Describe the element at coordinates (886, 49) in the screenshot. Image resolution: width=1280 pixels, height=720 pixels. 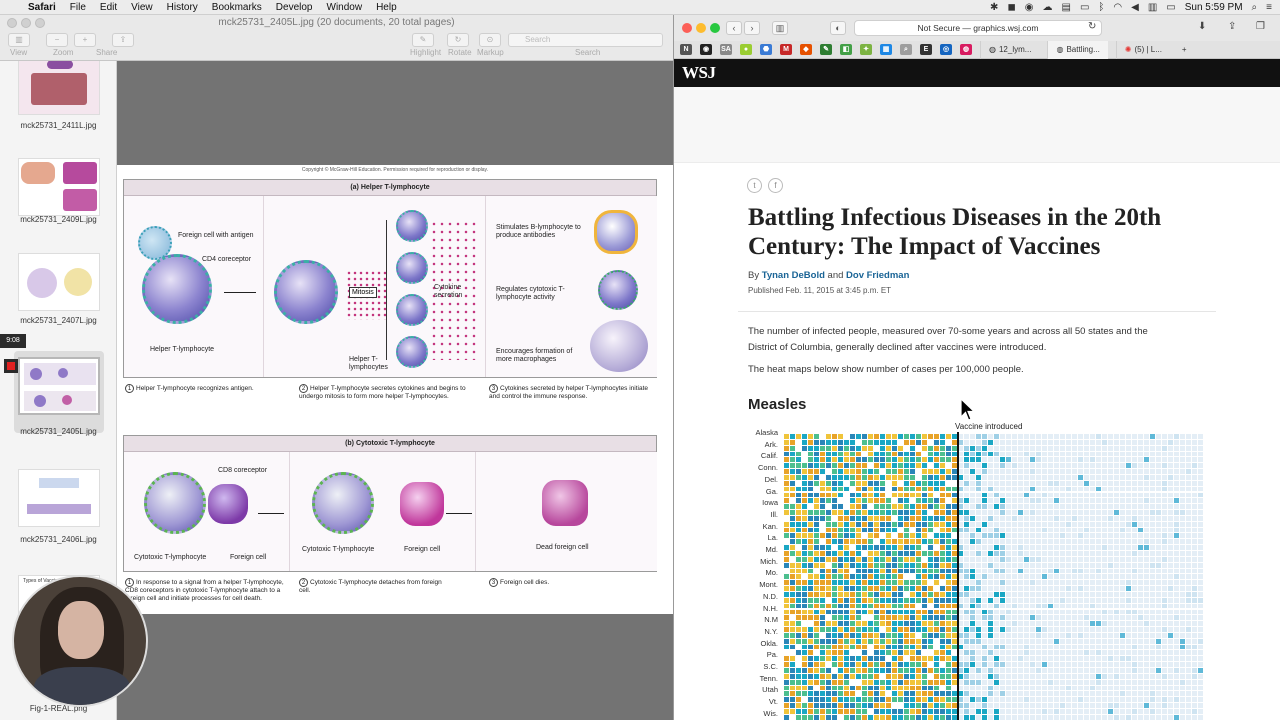
I see `bookmark-icon: ▦` at that location.